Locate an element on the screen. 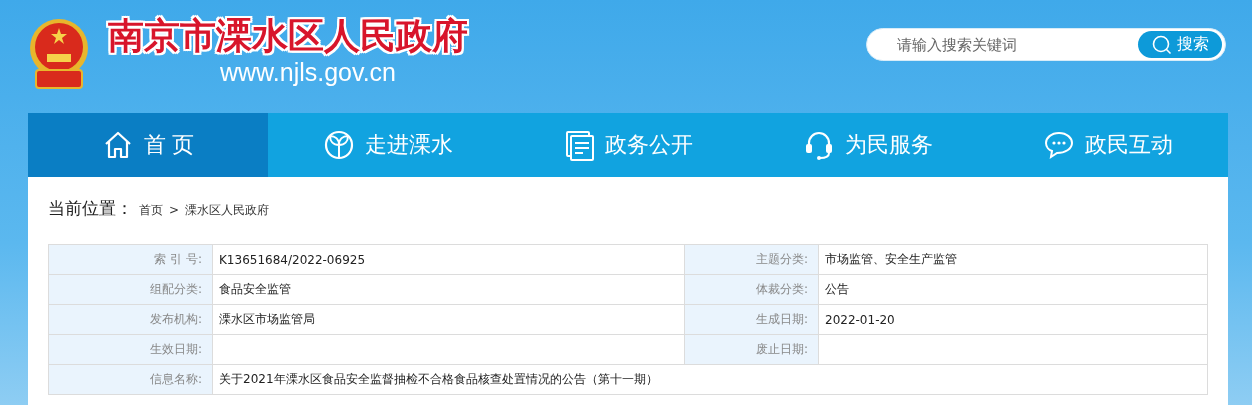  site-title: 南京市溧水区人民政府 is located at coordinates (288, 36).